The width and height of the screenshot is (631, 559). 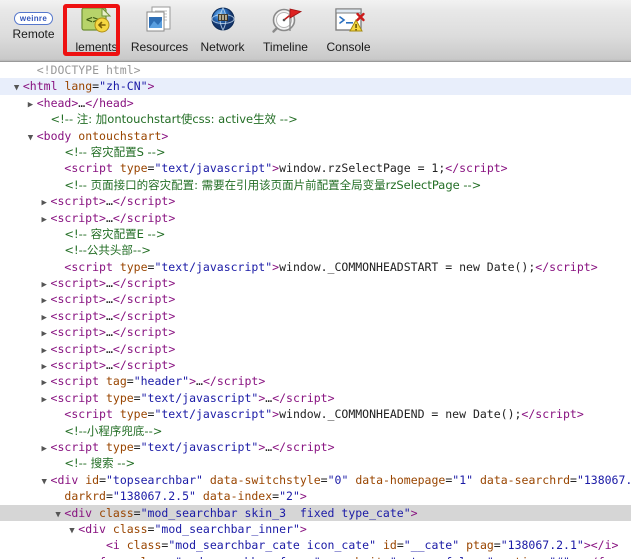 What do you see at coordinates (33, 18) in the screenshot?
I see `weinre-badge-icon: weinre` at bounding box center [33, 18].